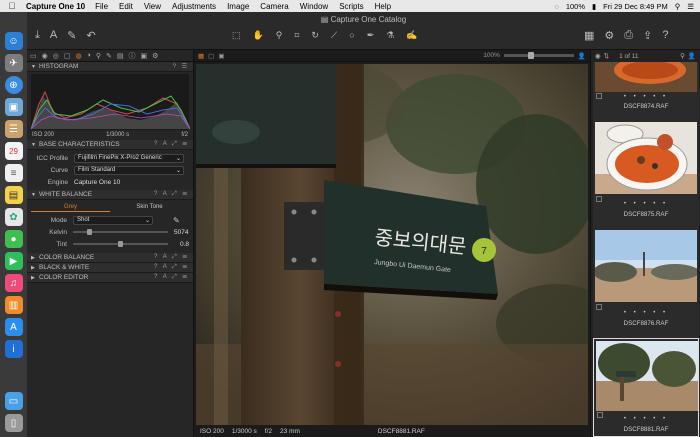 This screenshot has height=437, width=700. Describe the element at coordinates (628, 35) in the screenshot. I see `print-icon: ⎙` at that location.